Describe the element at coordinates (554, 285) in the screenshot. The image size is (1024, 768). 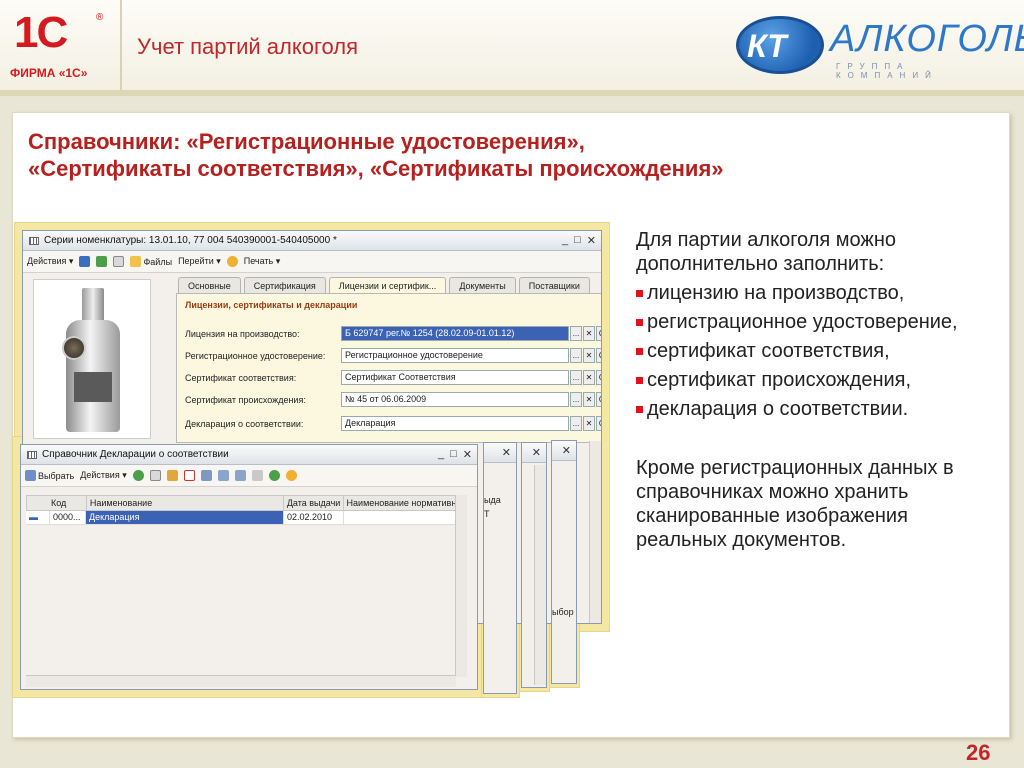
I see `tab-suppliers: Поставщики` at that location.